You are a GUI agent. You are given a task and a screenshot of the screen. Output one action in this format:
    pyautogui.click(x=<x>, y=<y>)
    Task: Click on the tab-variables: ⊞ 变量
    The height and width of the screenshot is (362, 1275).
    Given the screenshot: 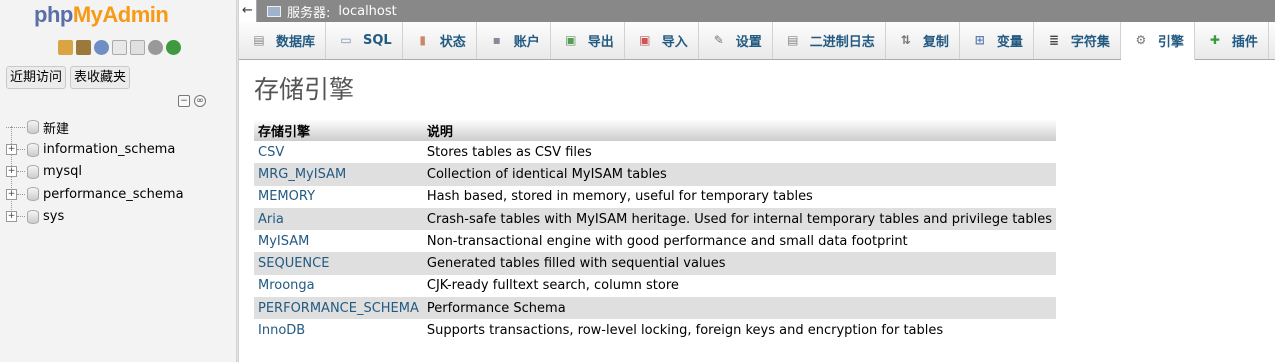 What is the action you would take?
    pyautogui.click(x=997, y=40)
    